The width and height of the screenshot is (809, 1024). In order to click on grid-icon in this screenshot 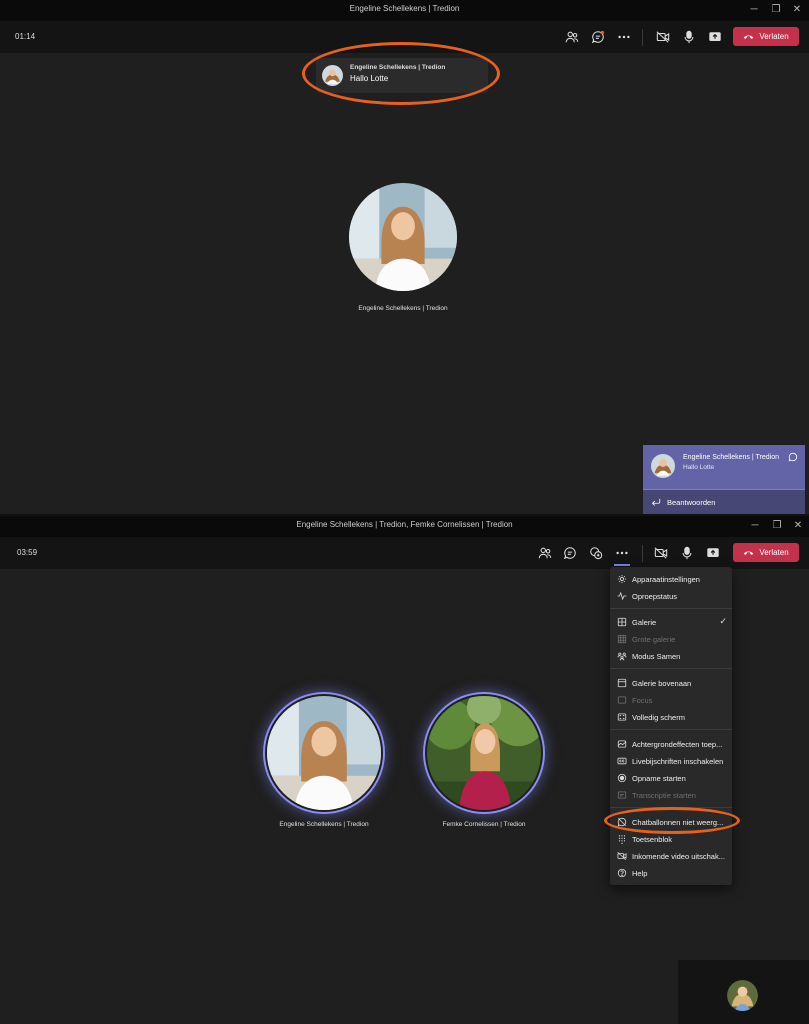, I will do `click(622, 622)`.